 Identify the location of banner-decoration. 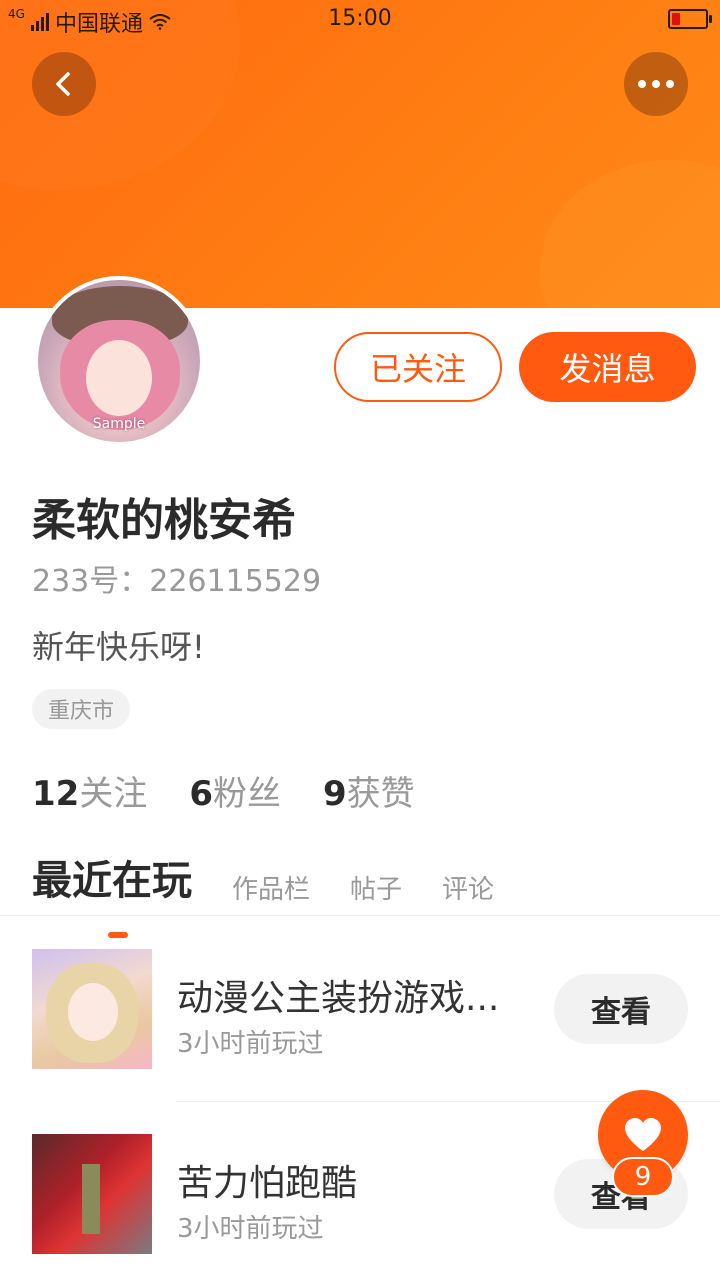
(630, 234).